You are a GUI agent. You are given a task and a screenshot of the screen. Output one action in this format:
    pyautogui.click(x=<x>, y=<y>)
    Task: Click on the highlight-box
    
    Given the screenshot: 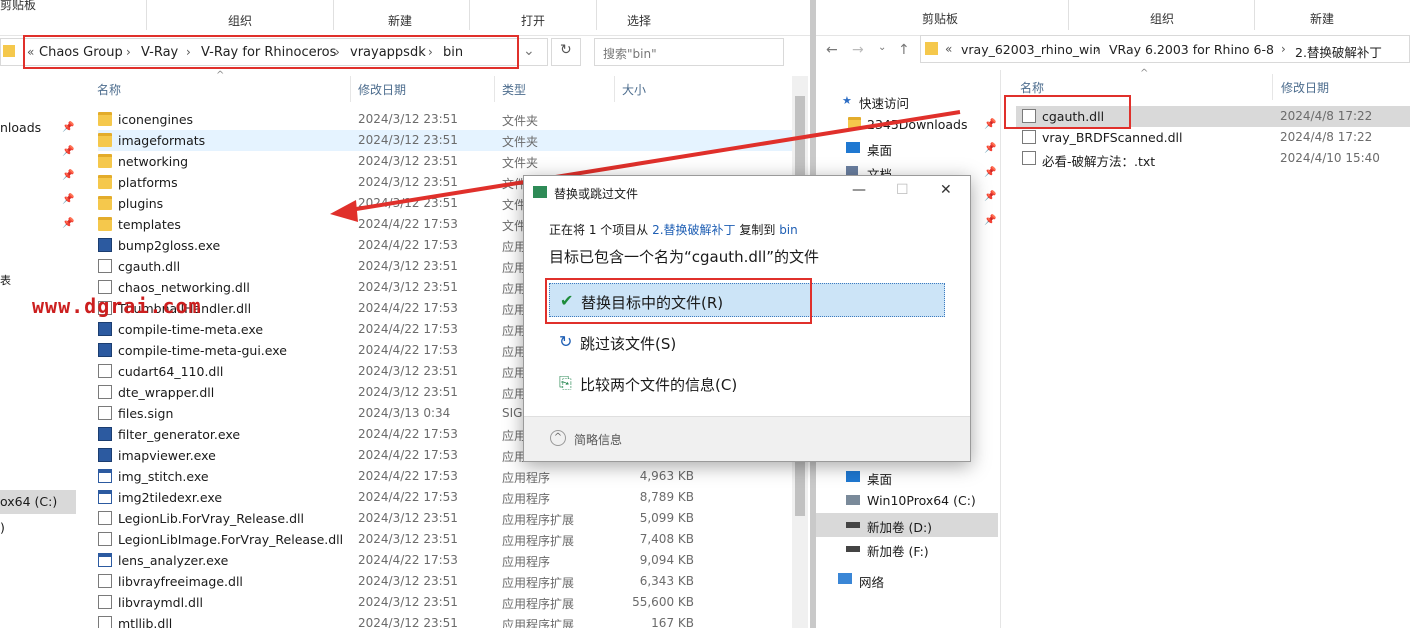 What is the action you would take?
    pyautogui.click(x=678, y=301)
    